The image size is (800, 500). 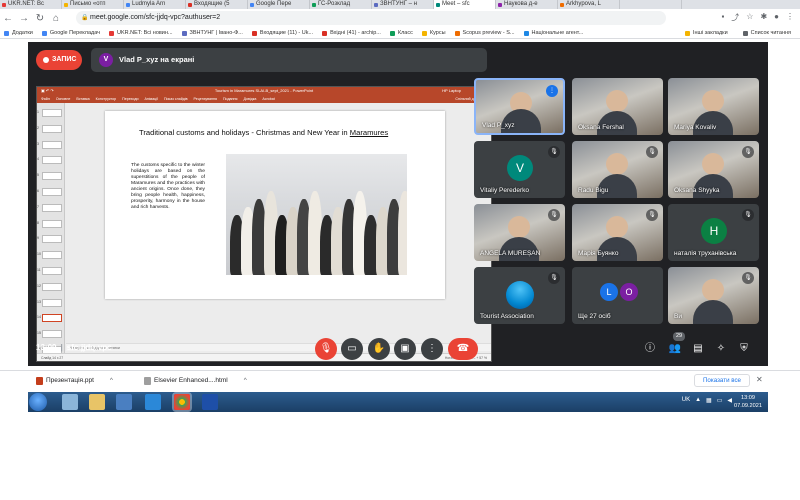 What do you see at coordinates (434, 33) in the screenshot?
I see `bookmark-item: Курсы` at bounding box center [434, 33].